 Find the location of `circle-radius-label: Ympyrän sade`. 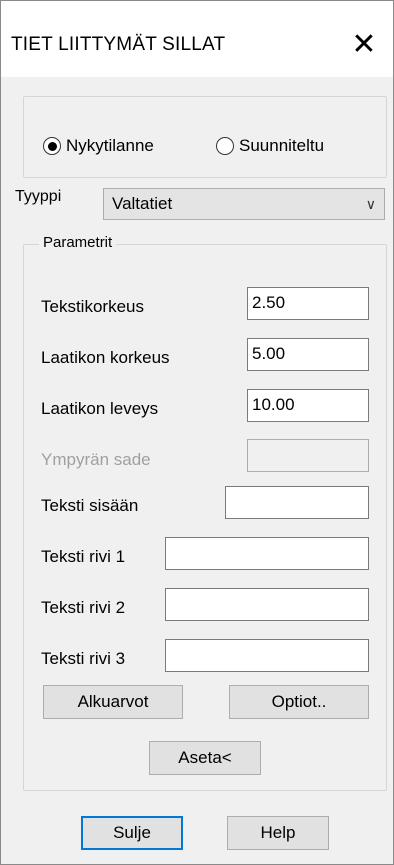

circle-radius-label: Ympyrän sade is located at coordinates (96, 459).